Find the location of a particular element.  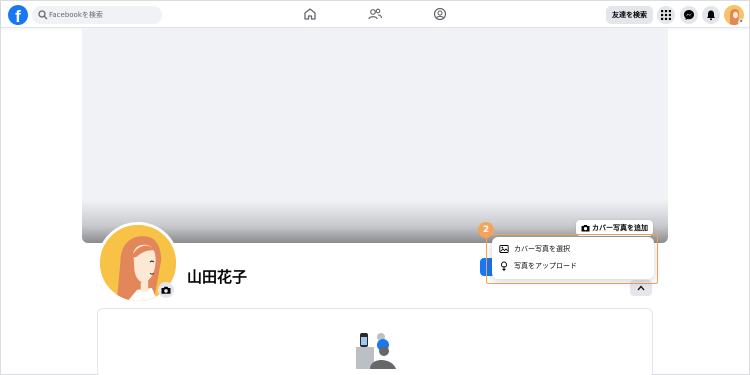

messenger-icon is located at coordinates (689, 15).